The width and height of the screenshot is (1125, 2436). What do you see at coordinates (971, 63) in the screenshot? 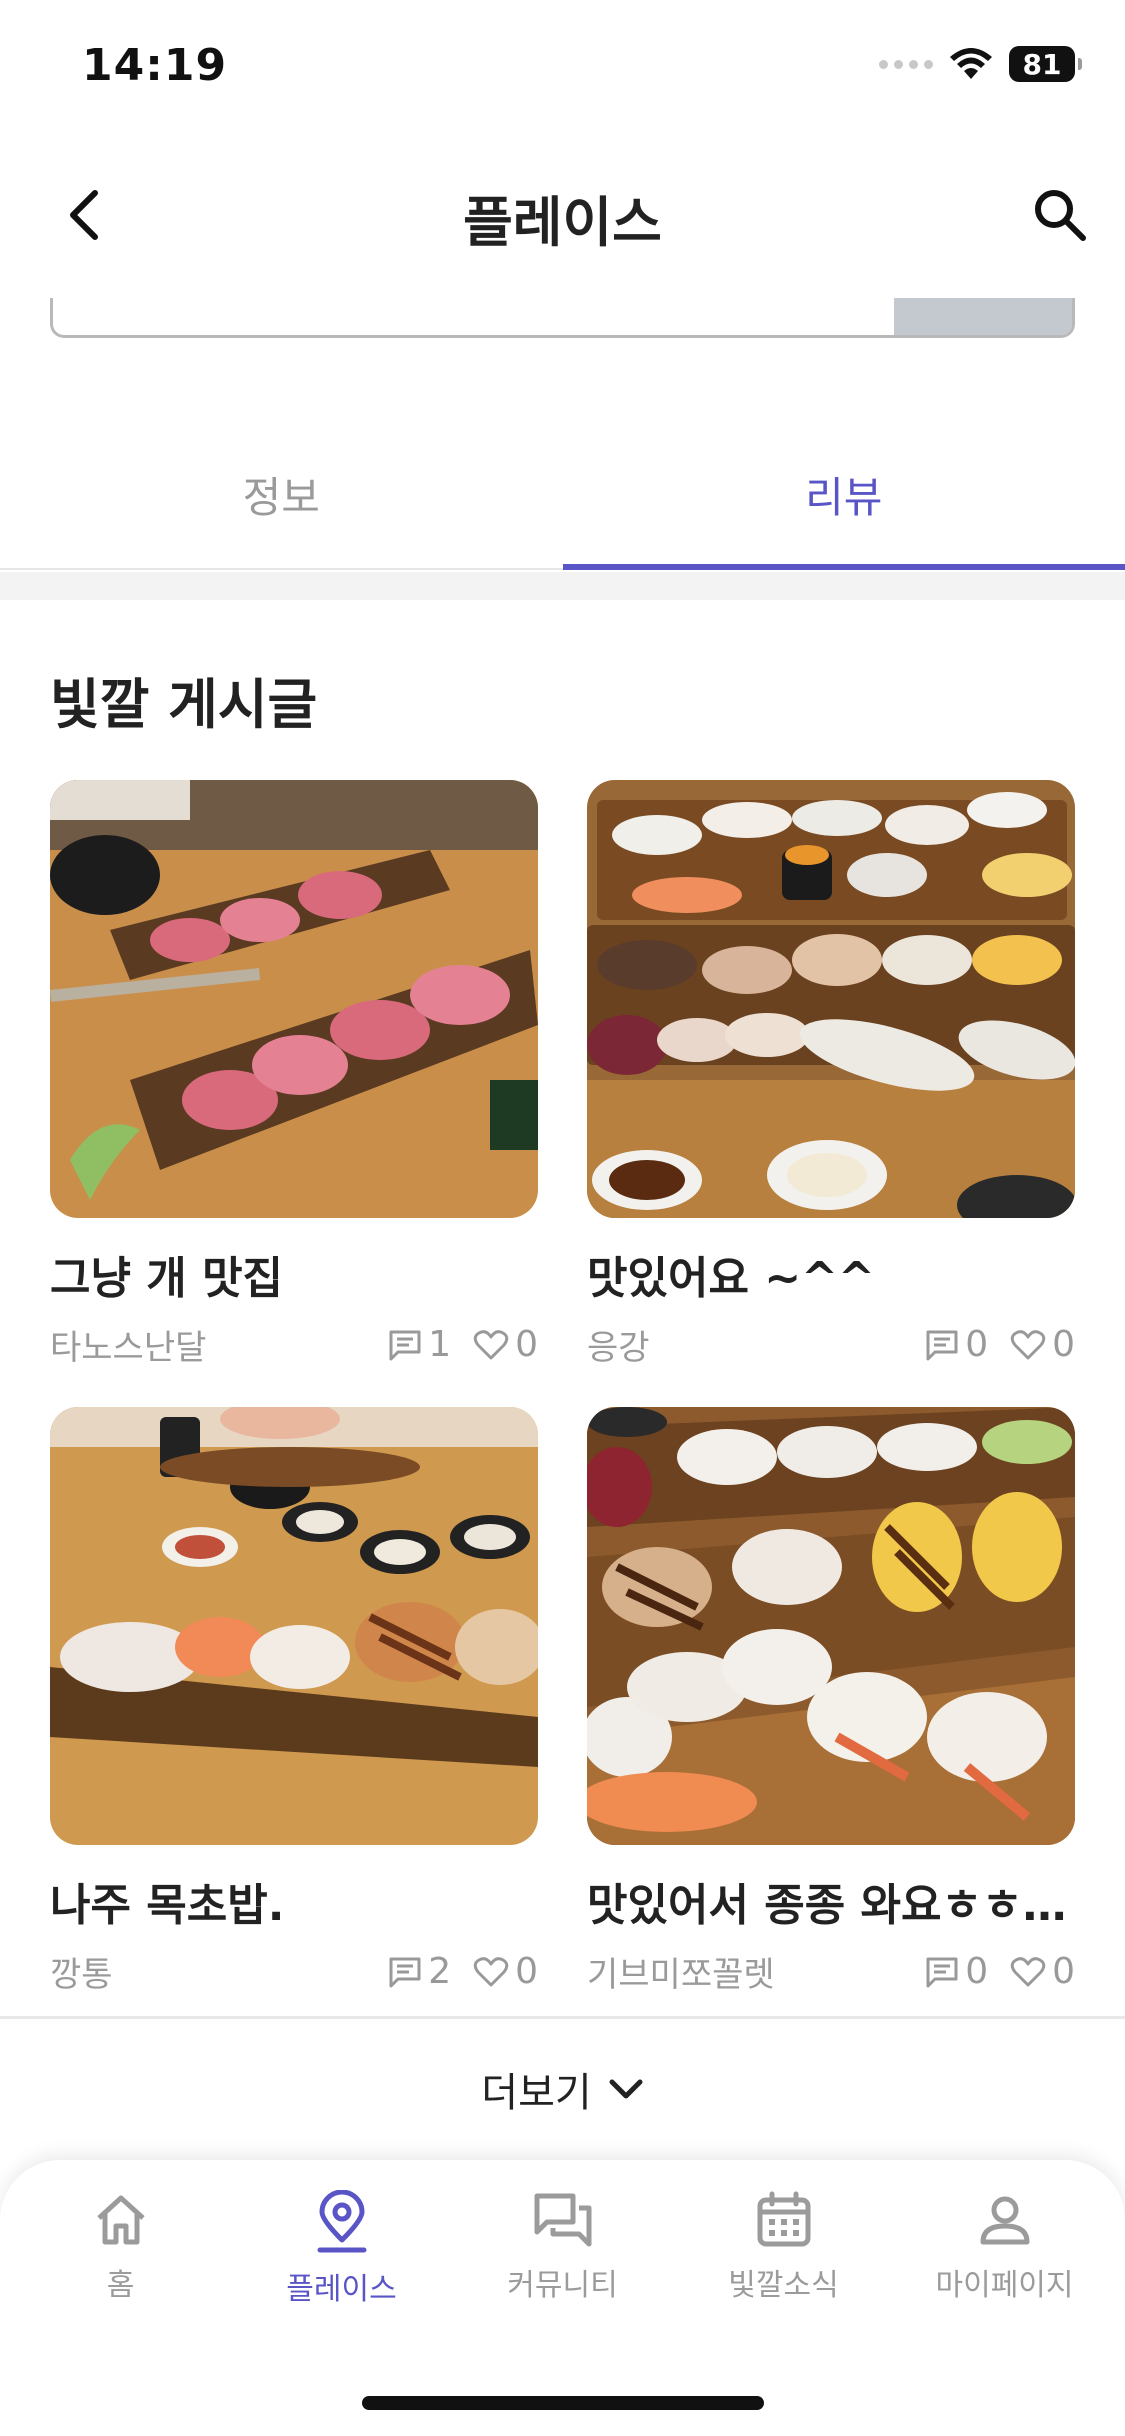
I see `wifi-icon` at bounding box center [971, 63].